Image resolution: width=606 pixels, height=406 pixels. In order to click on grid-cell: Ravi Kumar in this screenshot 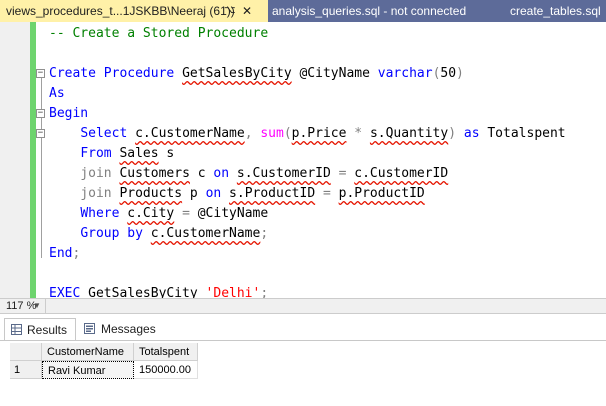, I will do `click(88, 370)`.